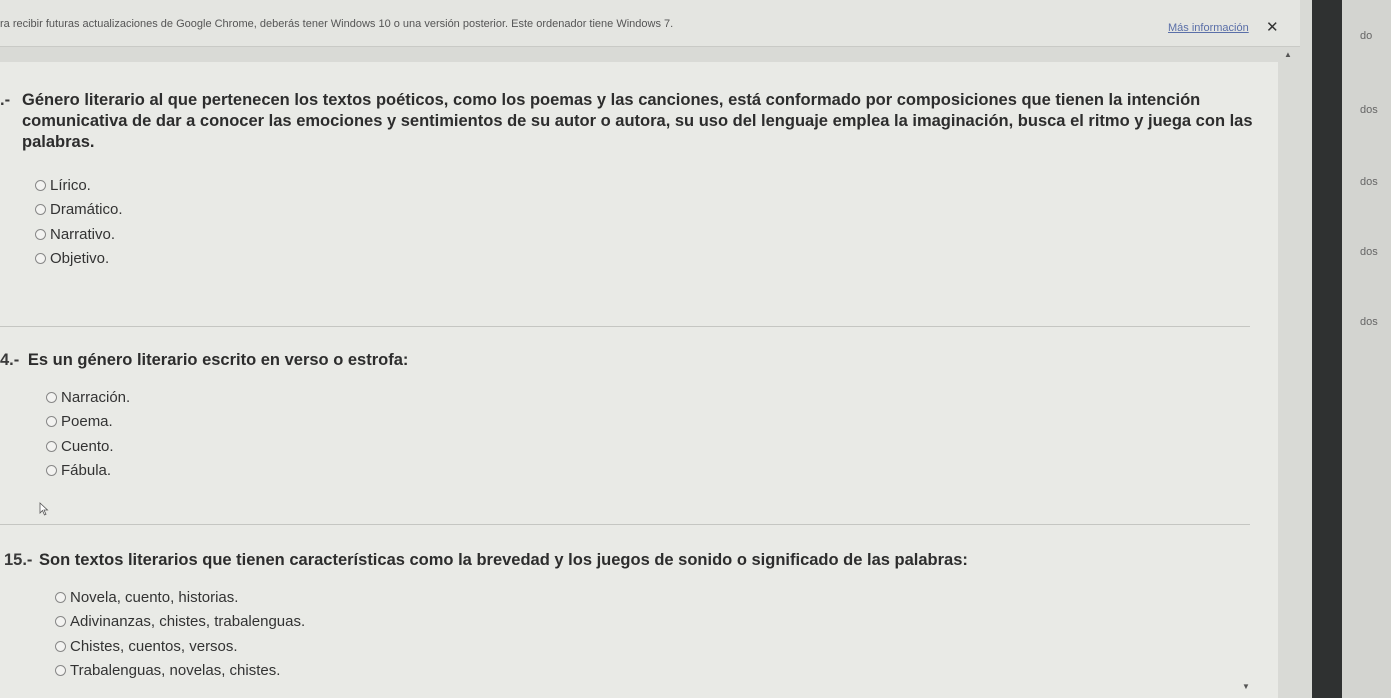  Describe the element at coordinates (658, 422) in the screenshot. I see `option-poema: Poema.` at that location.